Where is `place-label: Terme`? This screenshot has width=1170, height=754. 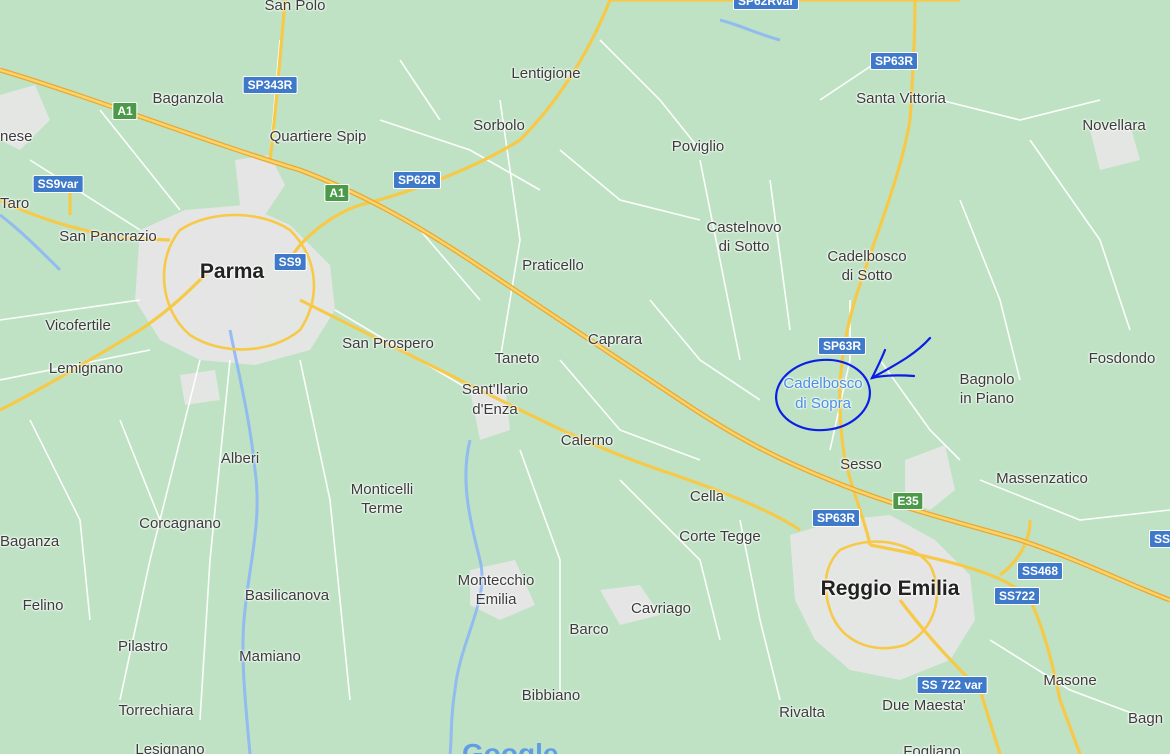
place-label: Terme is located at coordinates (382, 508).